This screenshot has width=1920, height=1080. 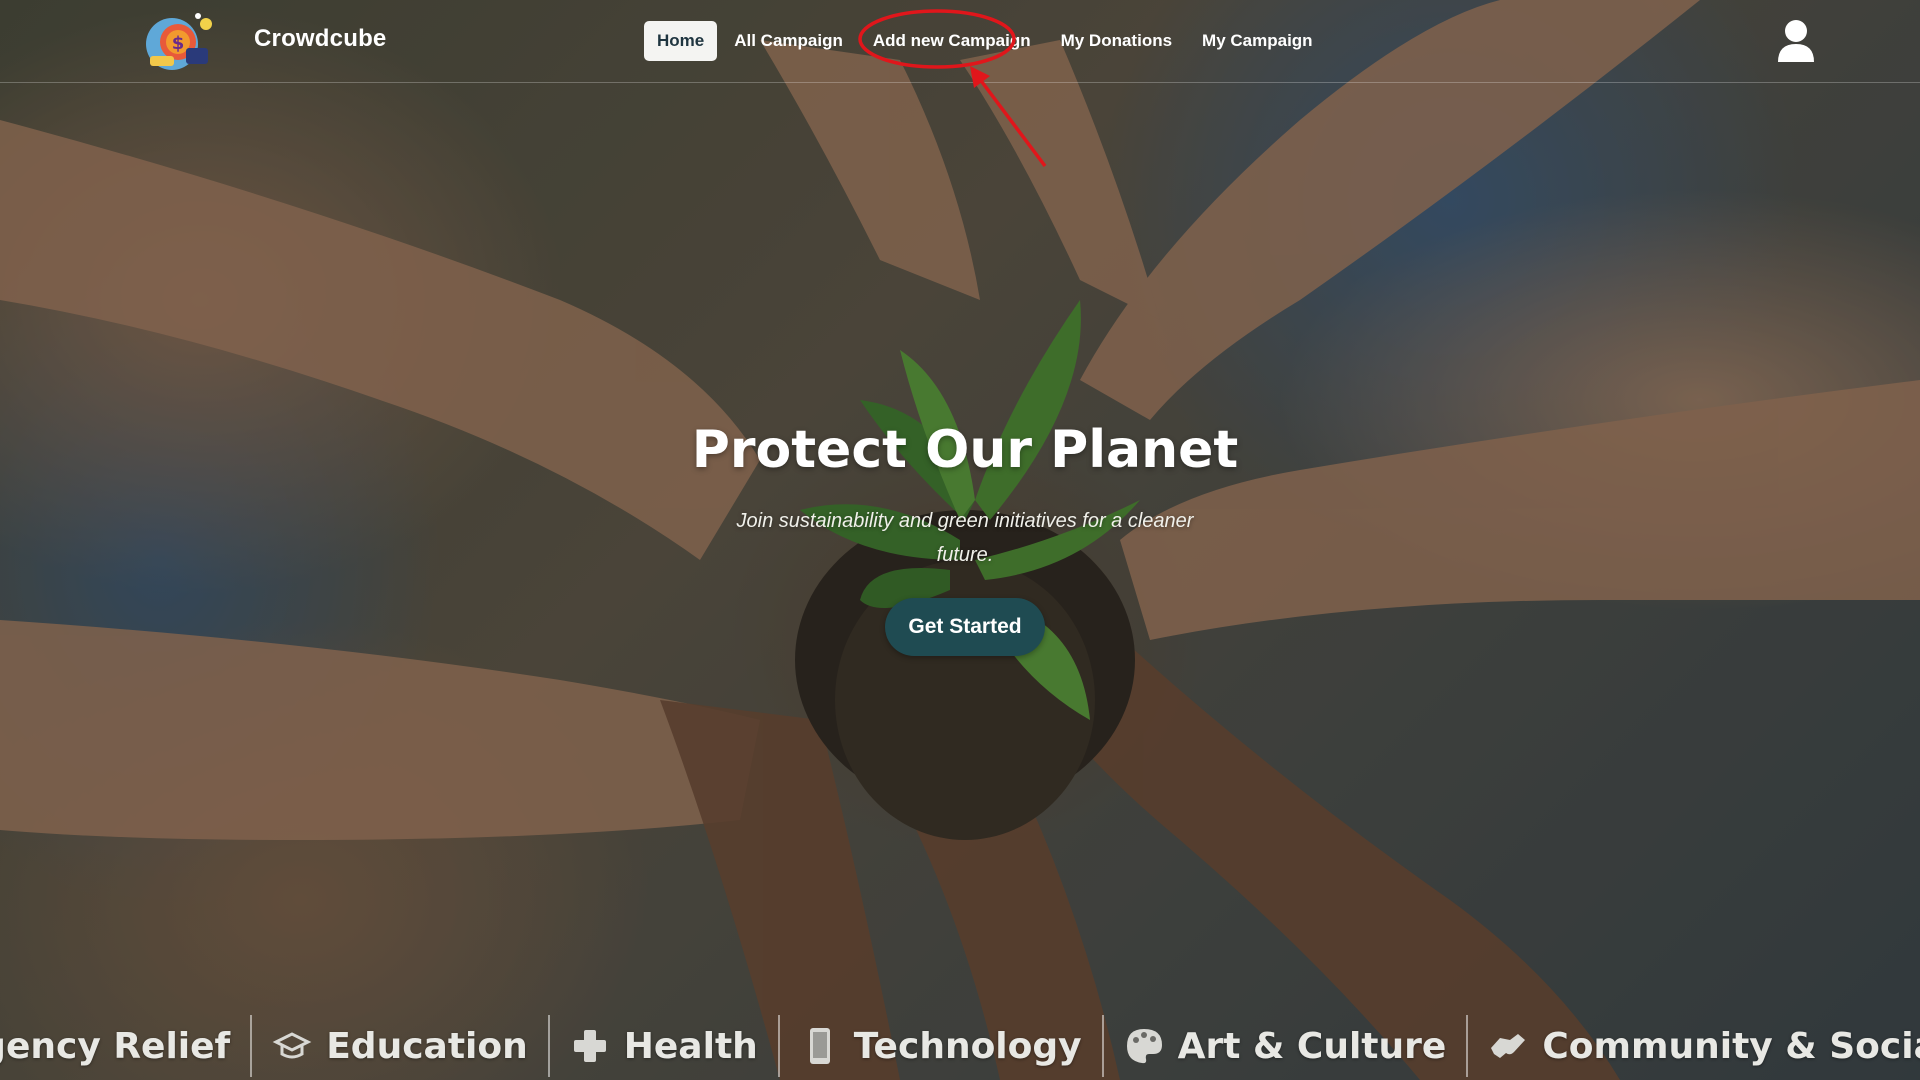 What do you see at coordinates (115, 1046) in the screenshot?
I see `category-label: ergency Relief` at bounding box center [115, 1046].